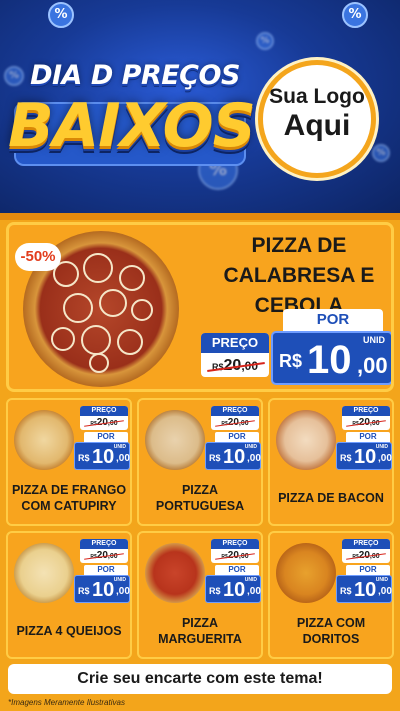  What do you see at coordinates (175, 440) in the screenshot?
I see `pizza-portuguesa-image` at bounding box center [175, 440].